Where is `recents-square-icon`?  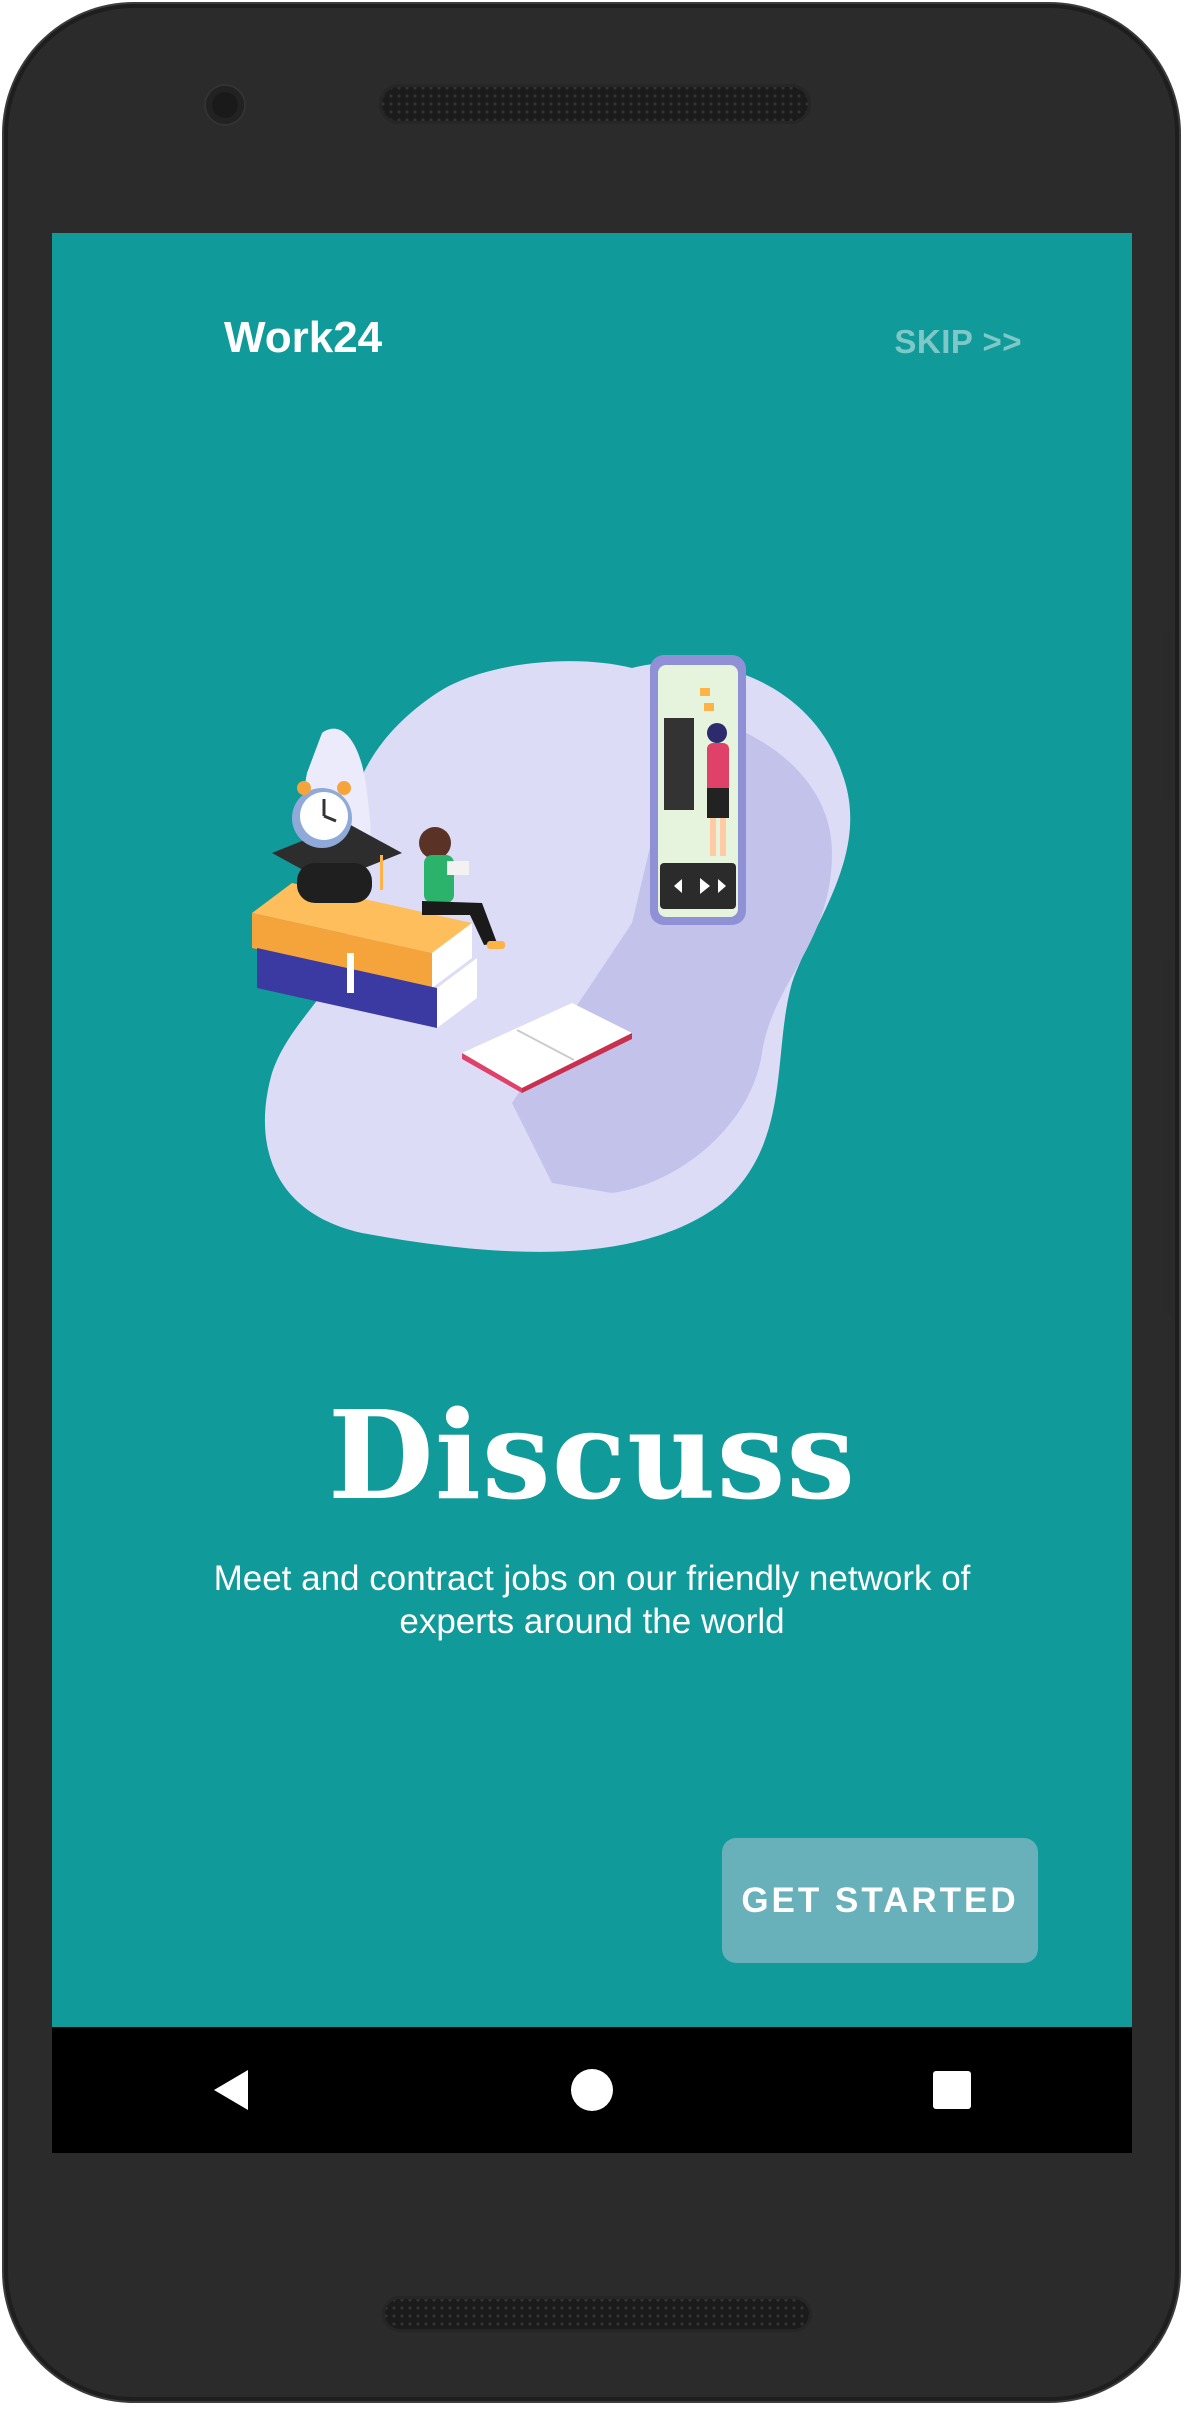
recents-square-icon is located at coordinates (952, 2090).